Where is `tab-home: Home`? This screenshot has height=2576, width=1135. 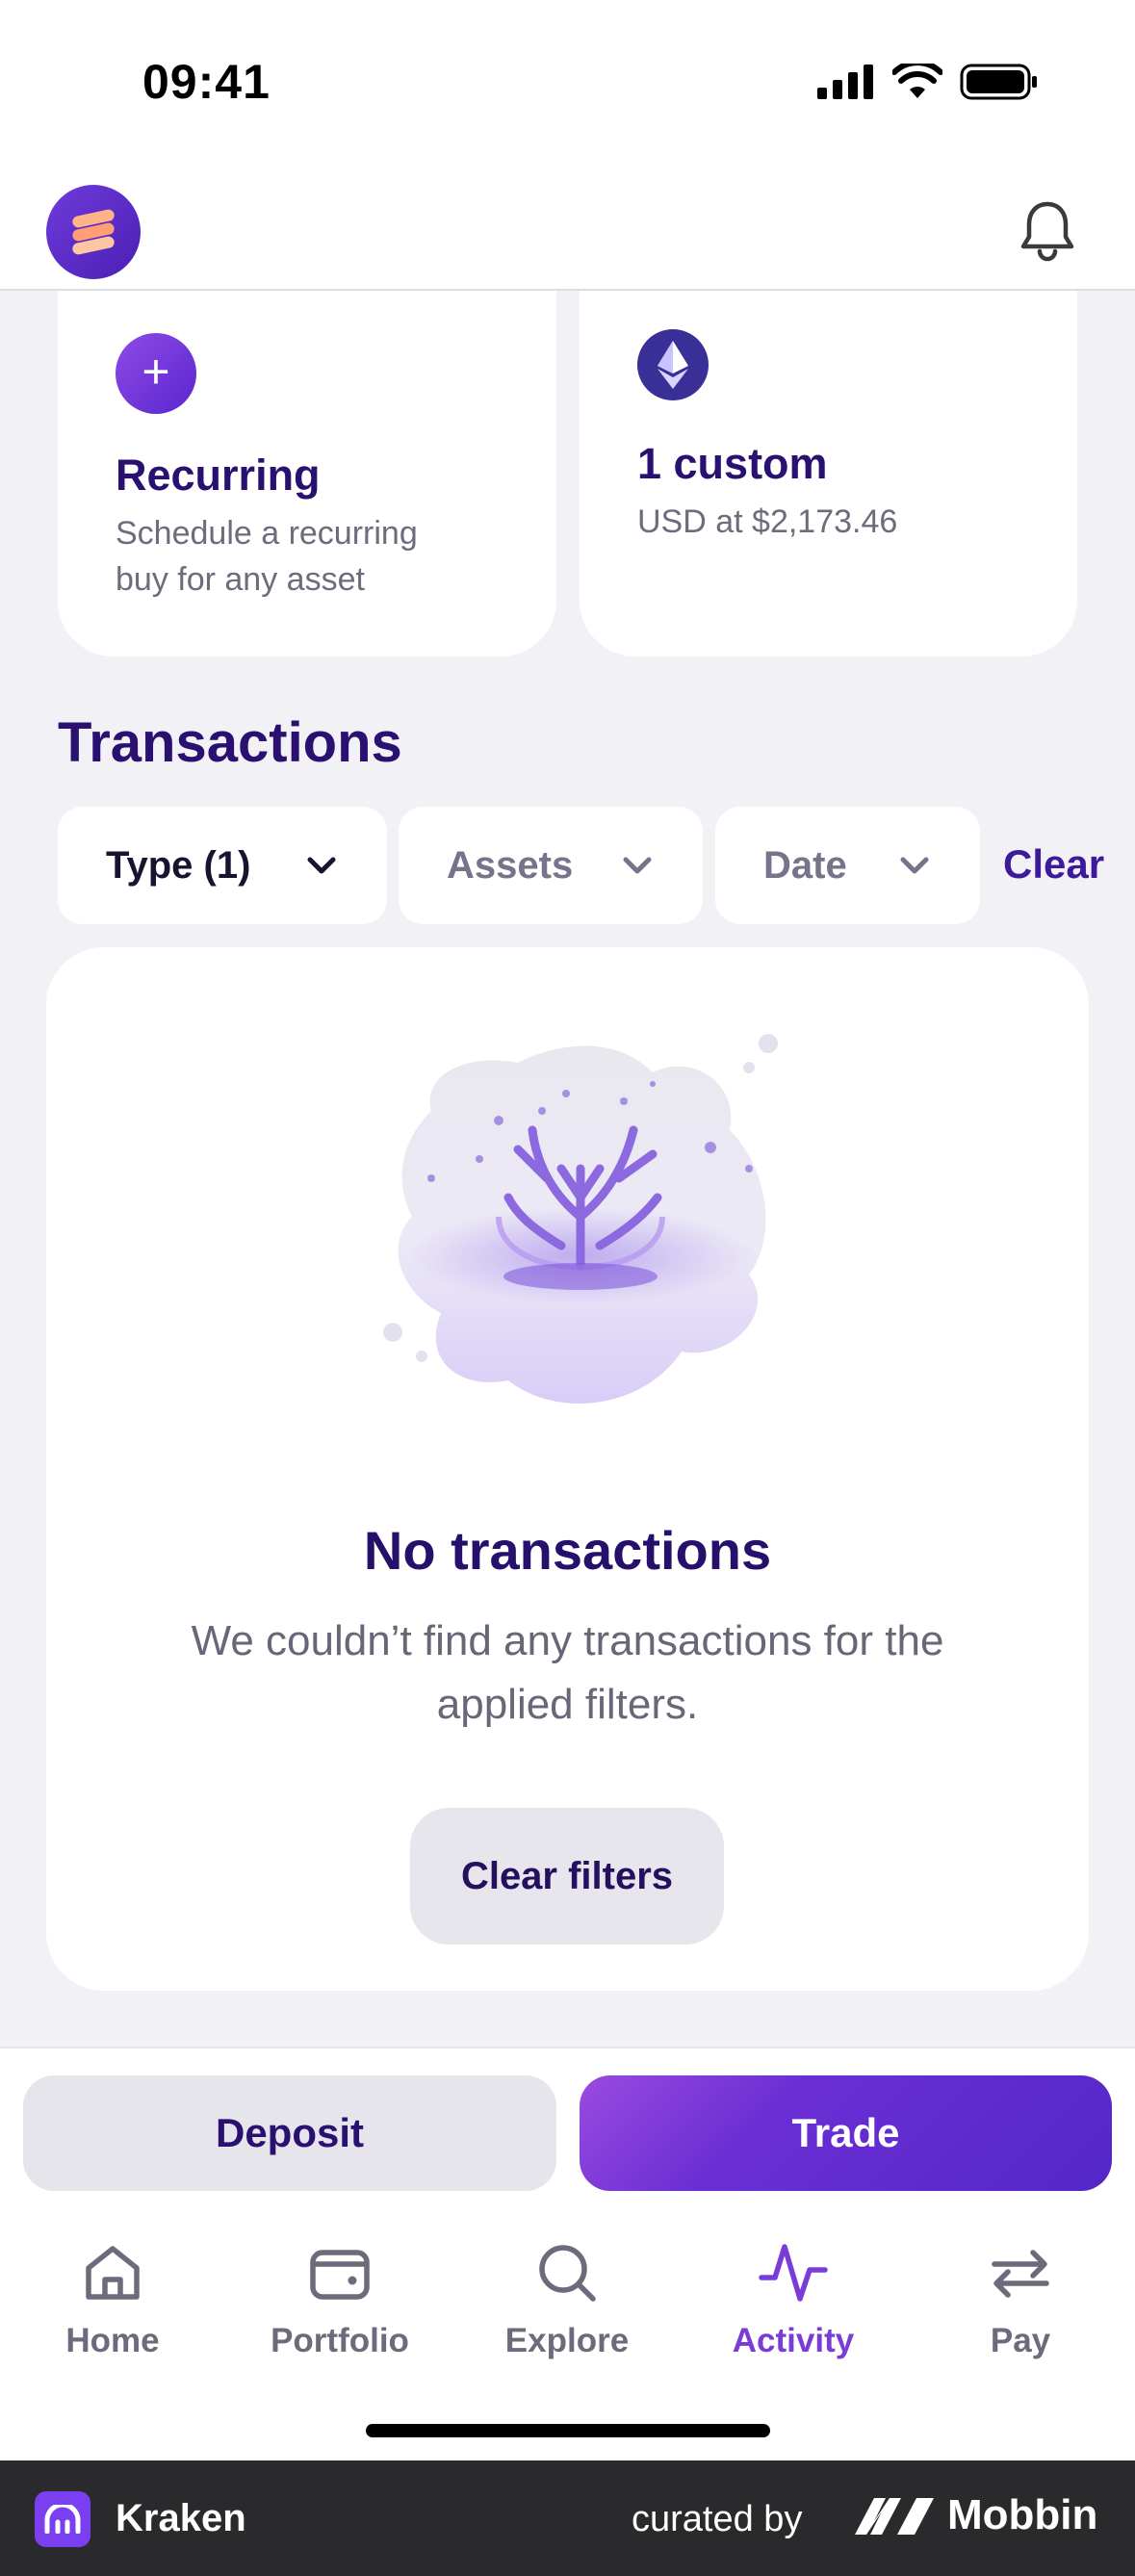
tab-home: Home is located at coordinates (112, 2298).